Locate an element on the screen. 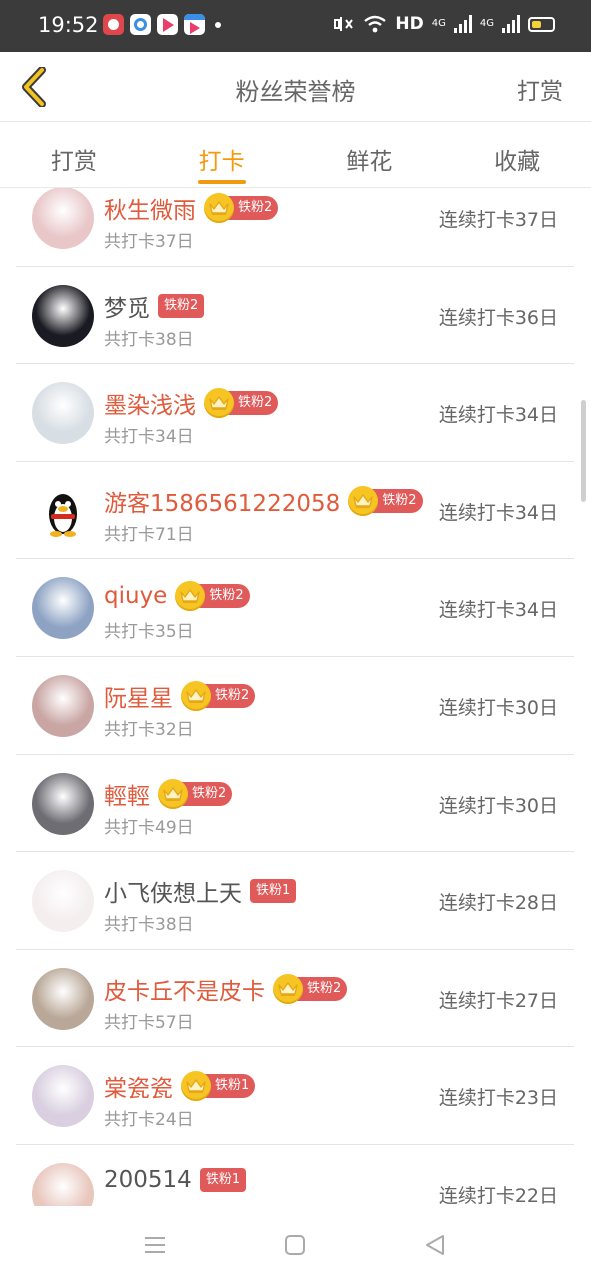 The image size is (591, 1280). penguin-icon is located at coordinates (63, 515).